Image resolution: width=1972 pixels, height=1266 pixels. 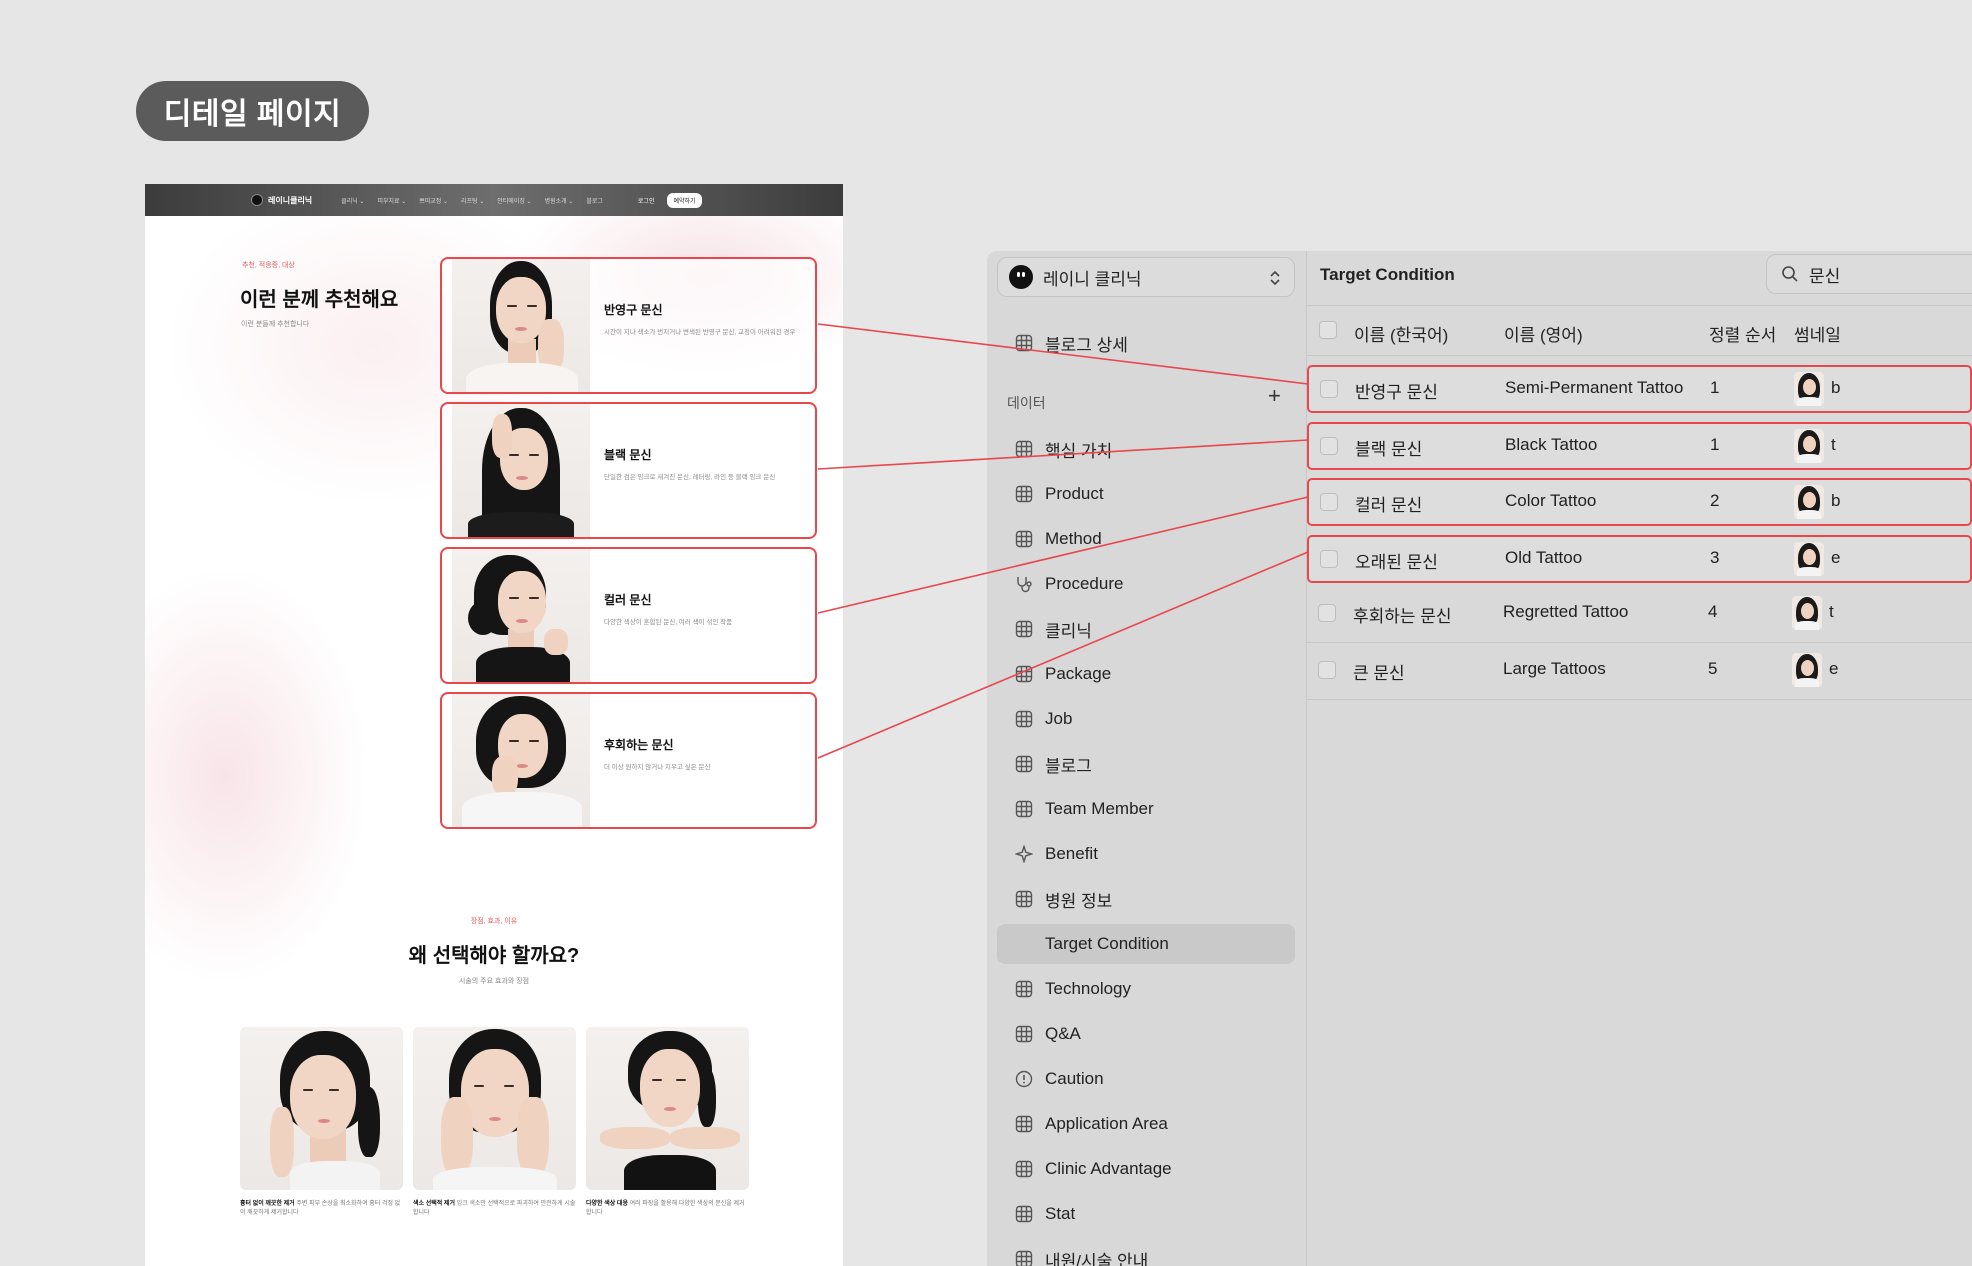 What do you see at coordinates (391, 200) in the screenshot?
I see `nav-link: 피부치료 ⌄` at bounding box center [391, 200].